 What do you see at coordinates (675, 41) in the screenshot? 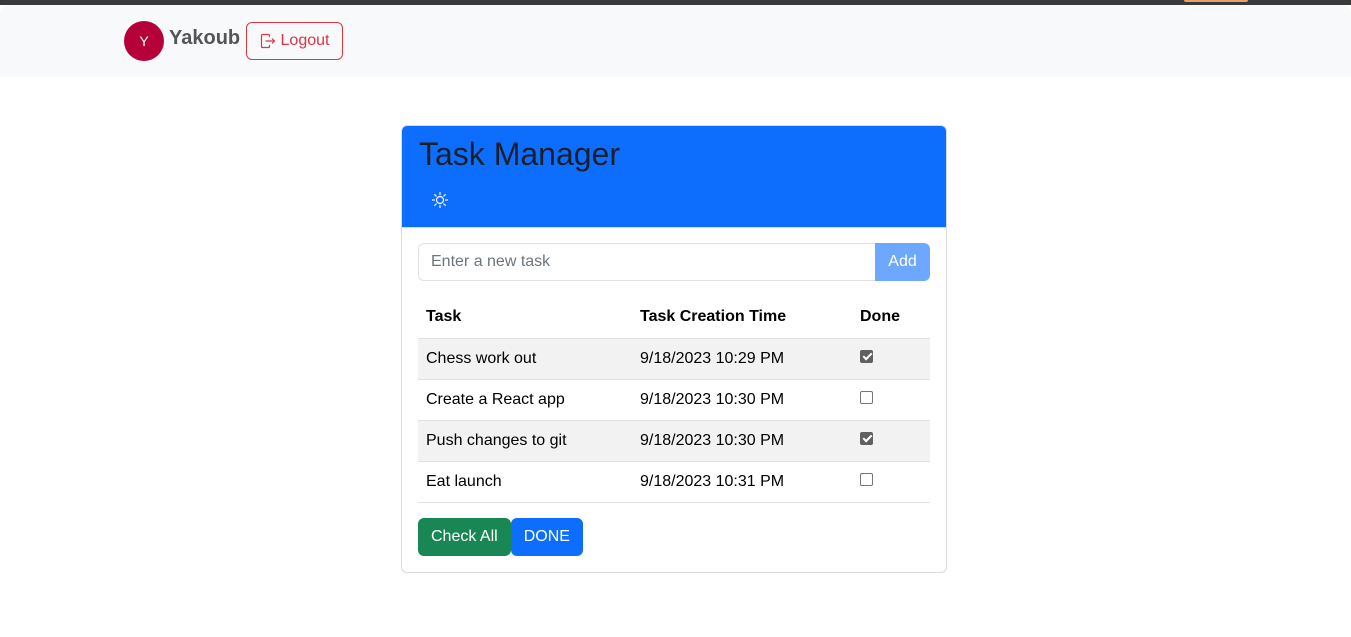
I see `navbar: Y Yakoub Logout` at bounding box center [675, 41].